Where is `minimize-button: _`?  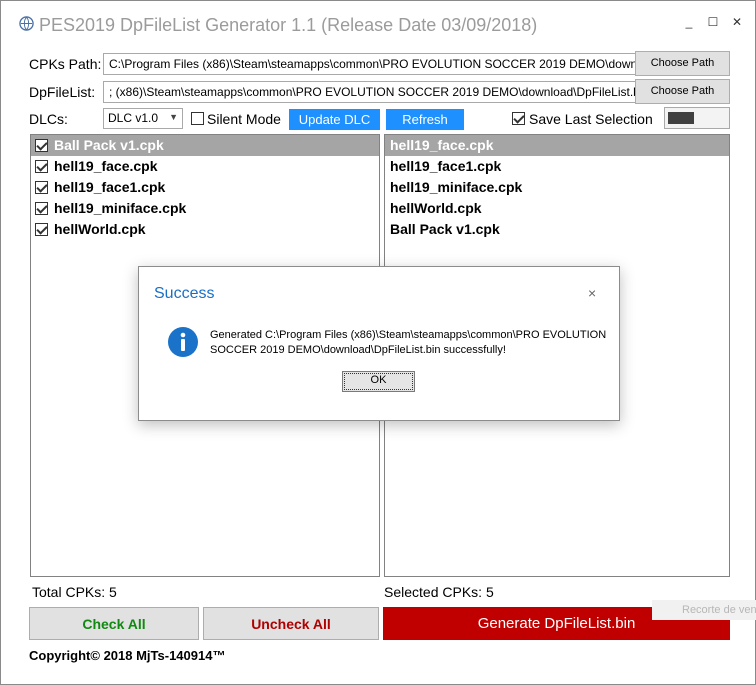 minimize-button: _ is located at coordinates (689, 22).